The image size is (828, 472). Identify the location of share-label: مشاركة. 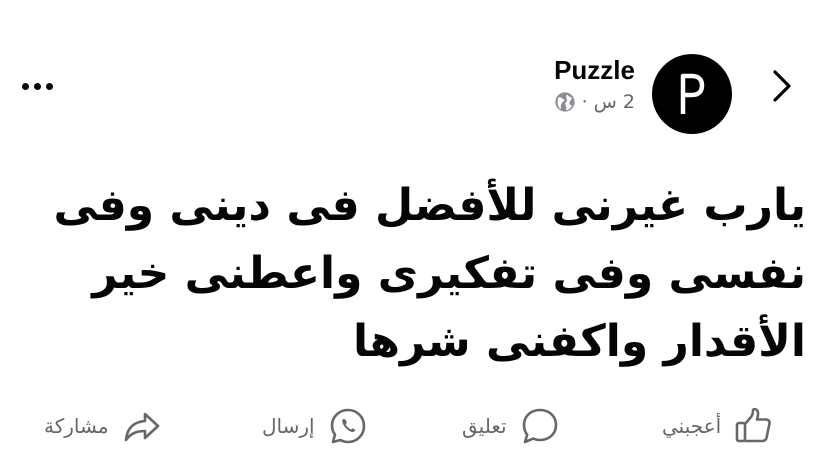
(76, 426).